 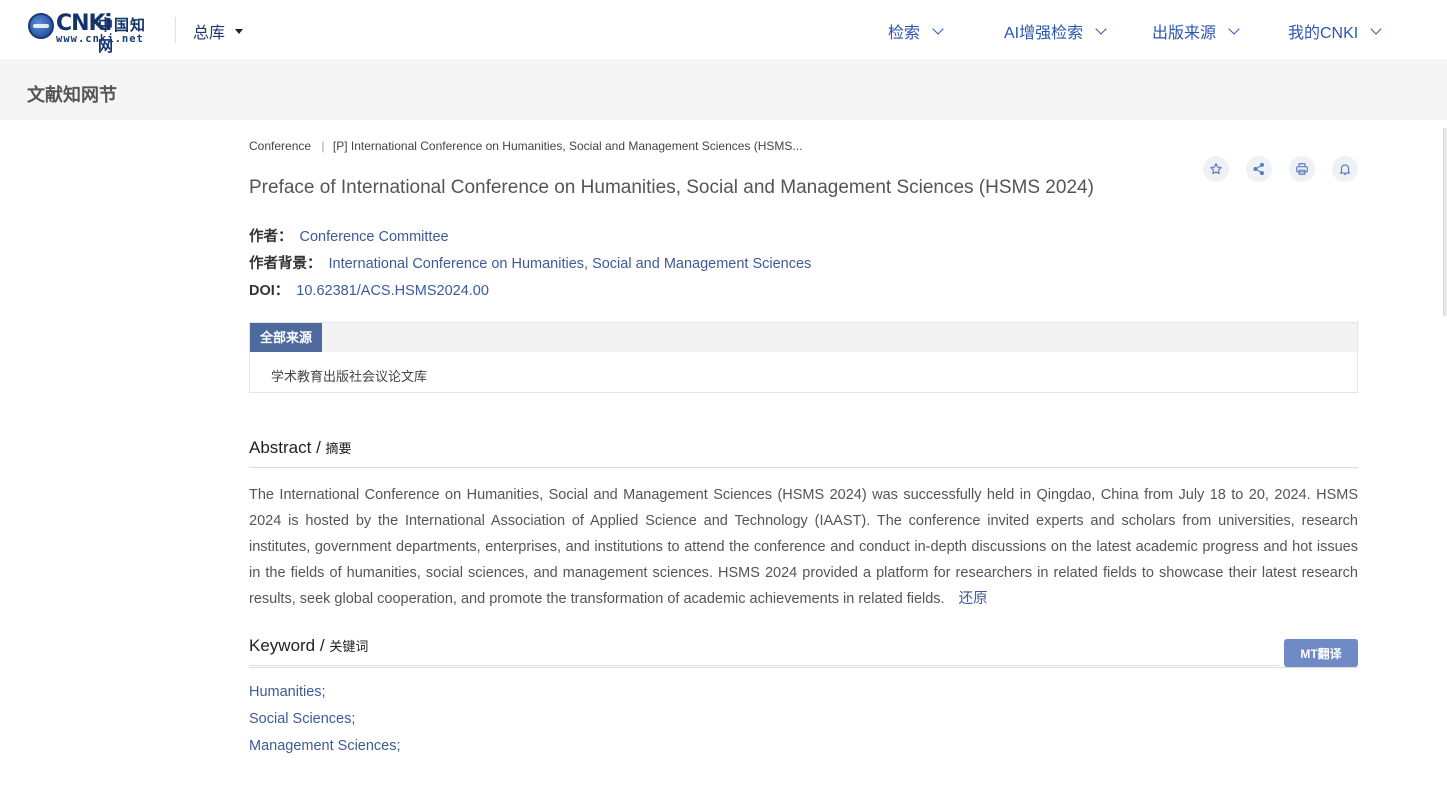 I want to click on bell-icon, so click(x=1345, y=169).